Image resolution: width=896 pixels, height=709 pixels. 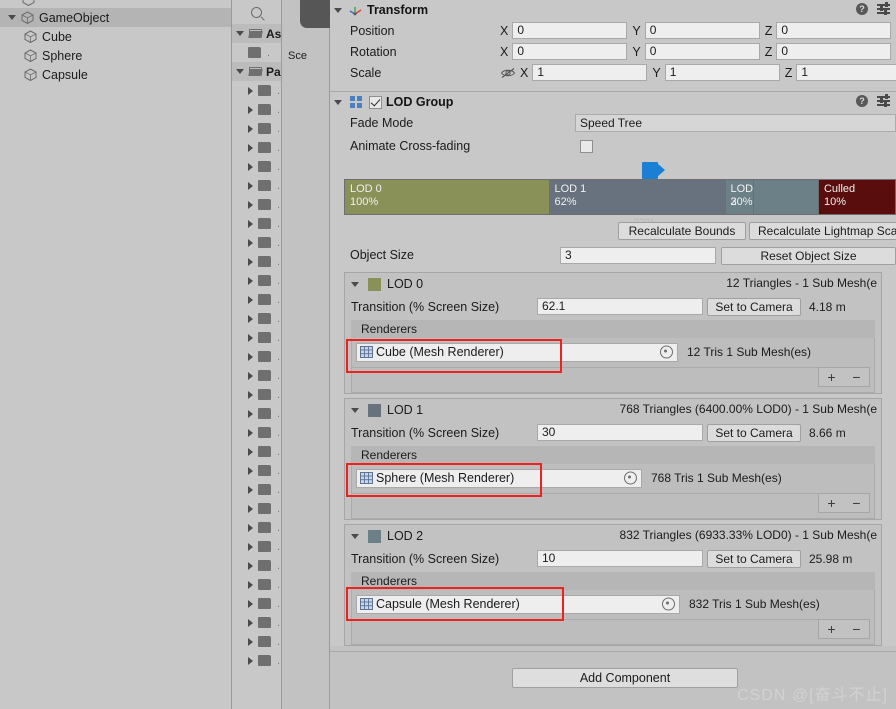 I want to click on lod-bar-segment-lod0: LOD 0 100%, so click(x=447, y=197).